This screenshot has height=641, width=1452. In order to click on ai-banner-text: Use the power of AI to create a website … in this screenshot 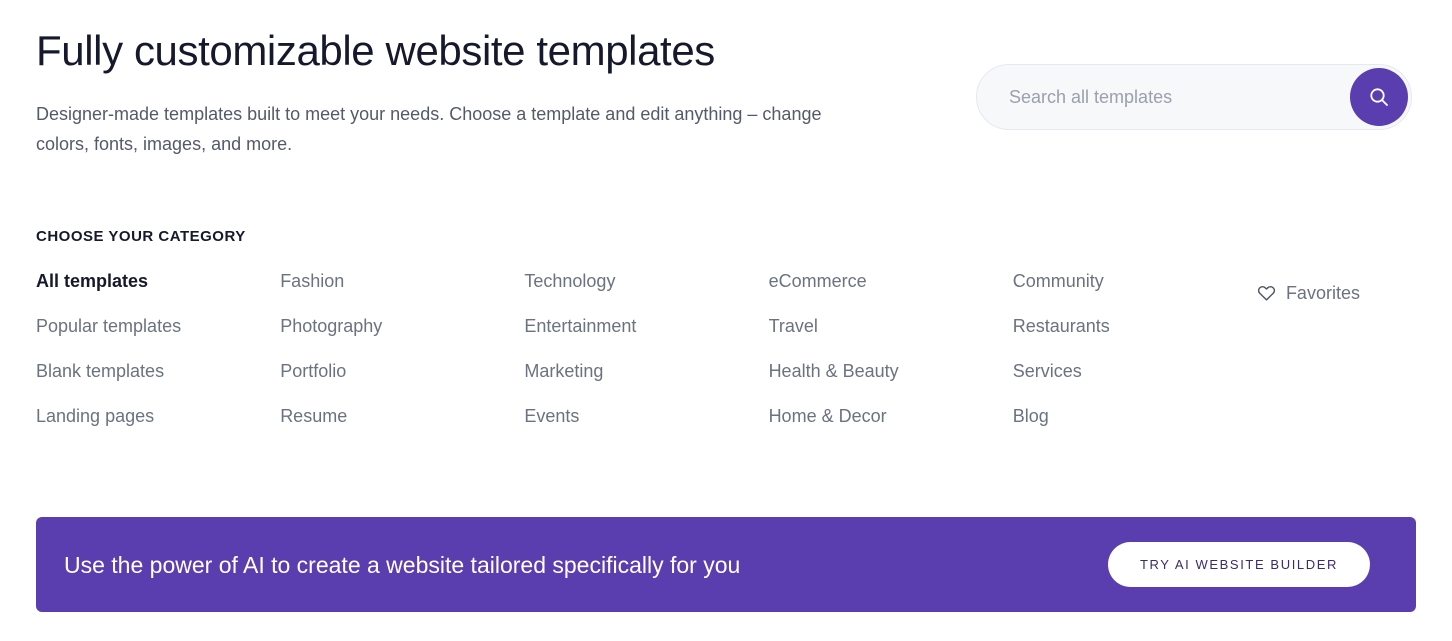, I will do `click(402, 564)`.